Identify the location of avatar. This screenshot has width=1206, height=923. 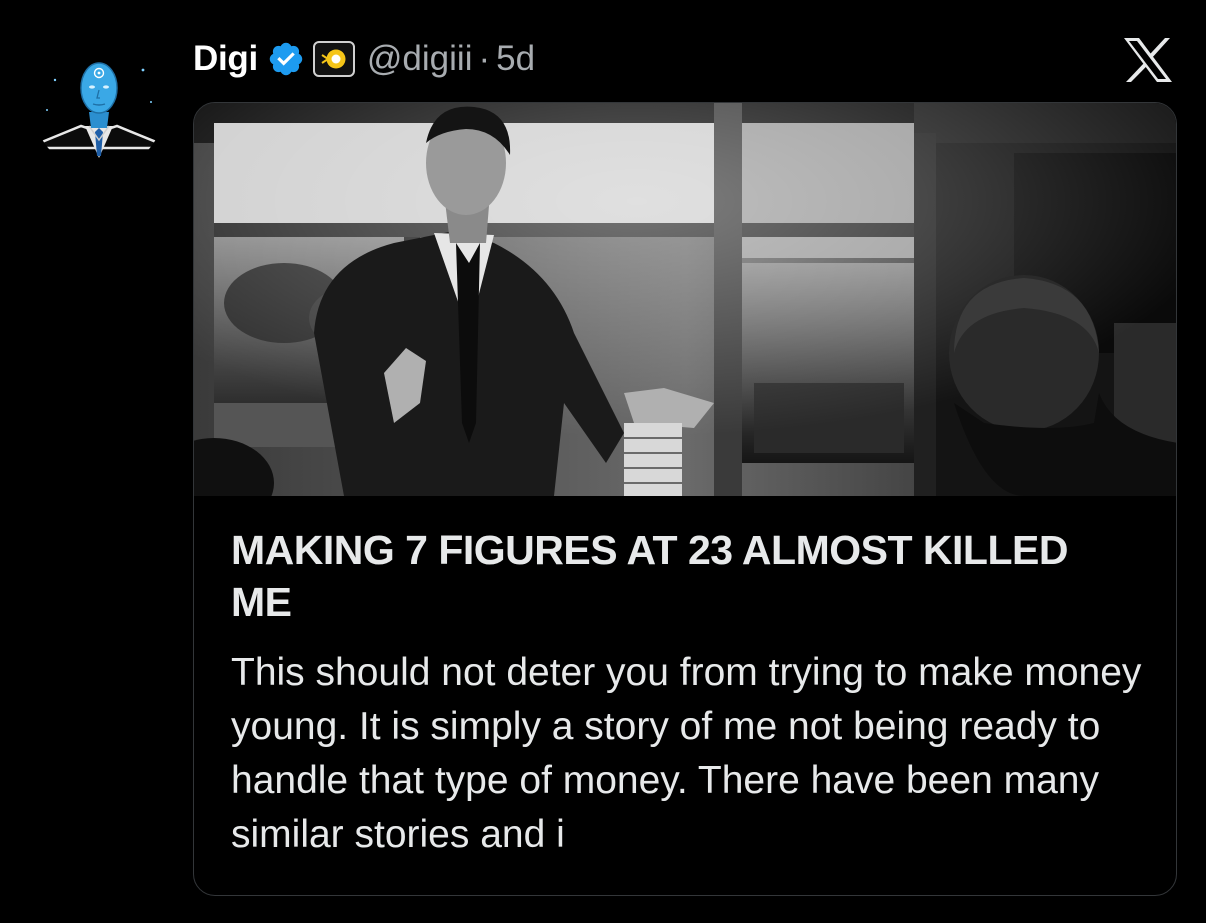
(99, 106).